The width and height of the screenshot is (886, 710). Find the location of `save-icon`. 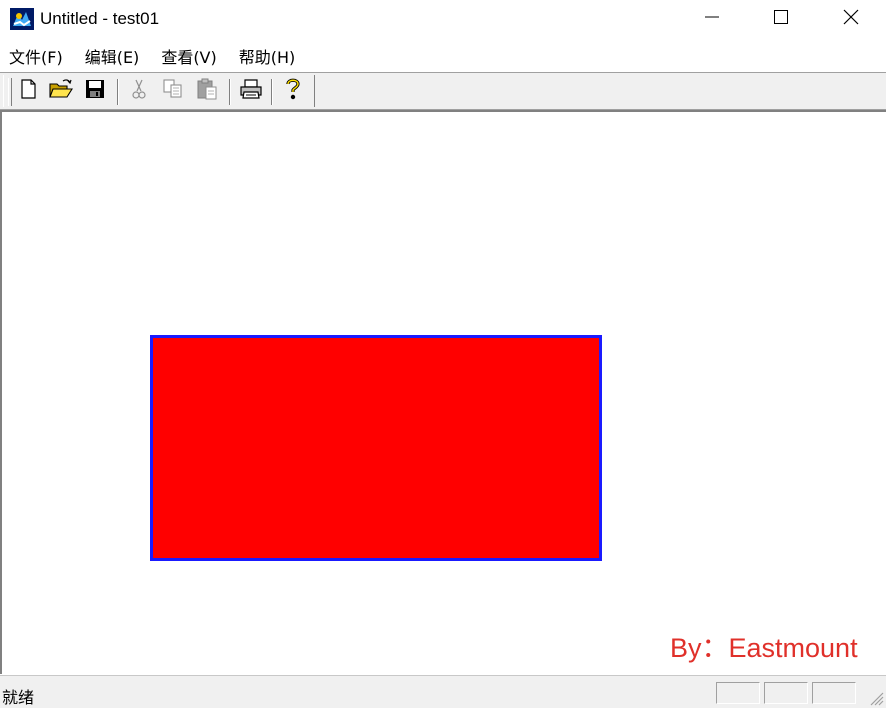

save-icon is located at coordinates (95, 91).